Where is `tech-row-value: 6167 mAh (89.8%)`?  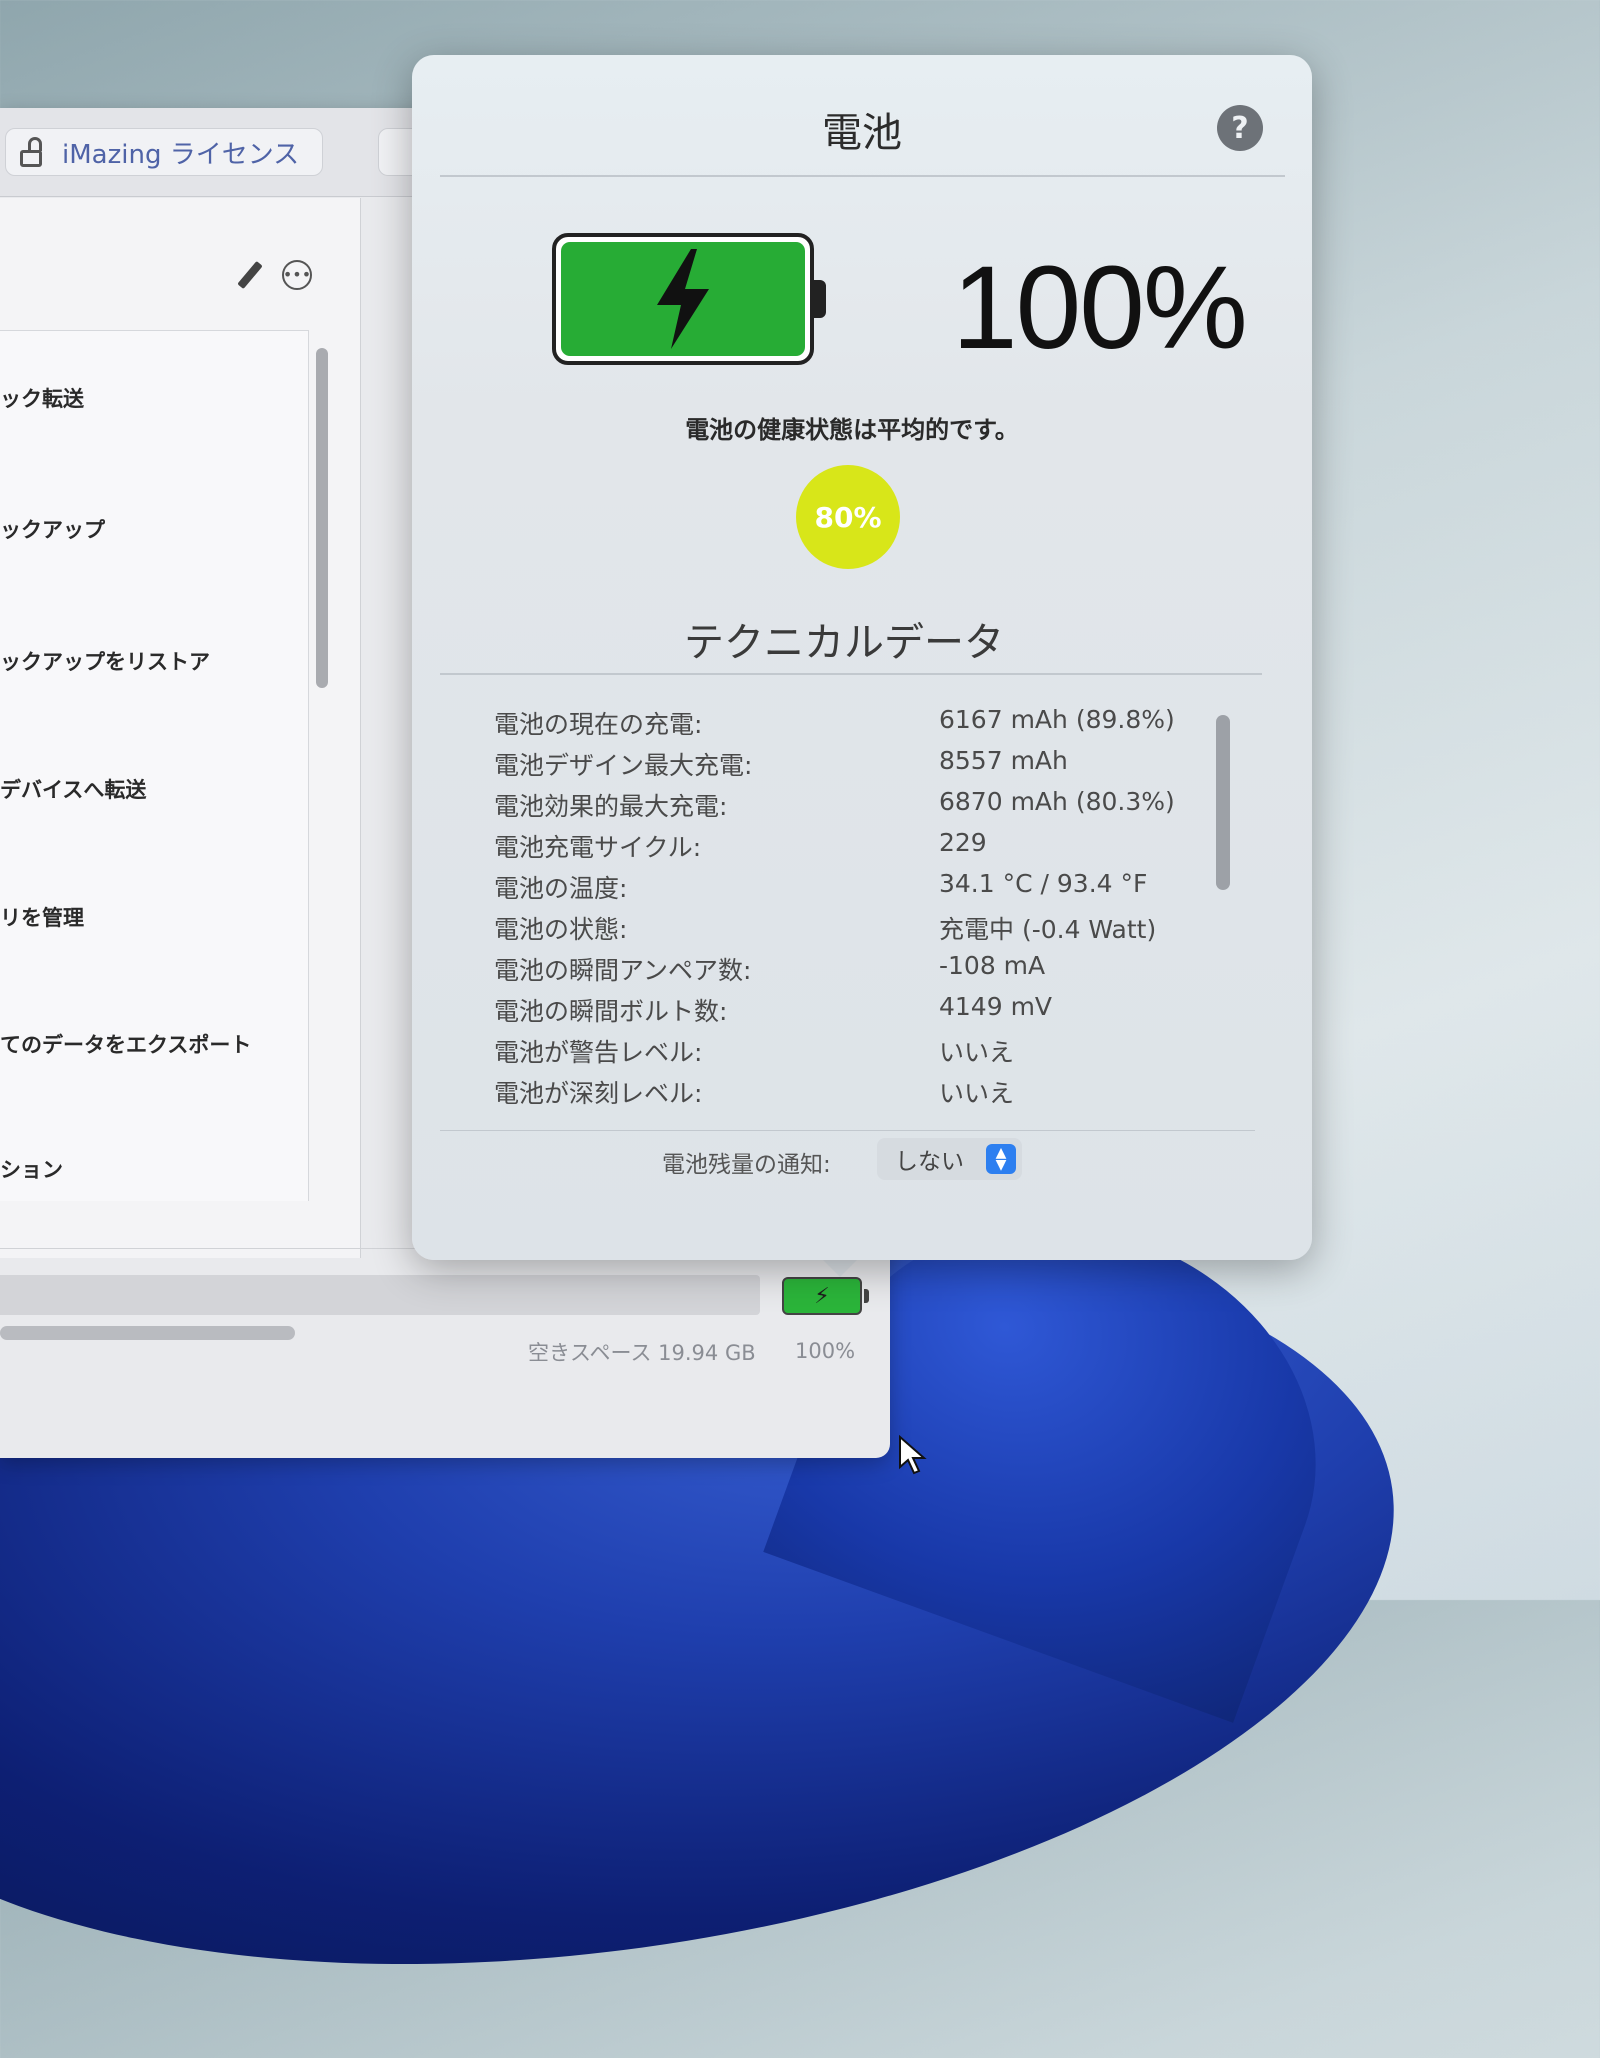
tech-row-value: 6167 mAh (89.8%) is located at coordinates (1057, 719).